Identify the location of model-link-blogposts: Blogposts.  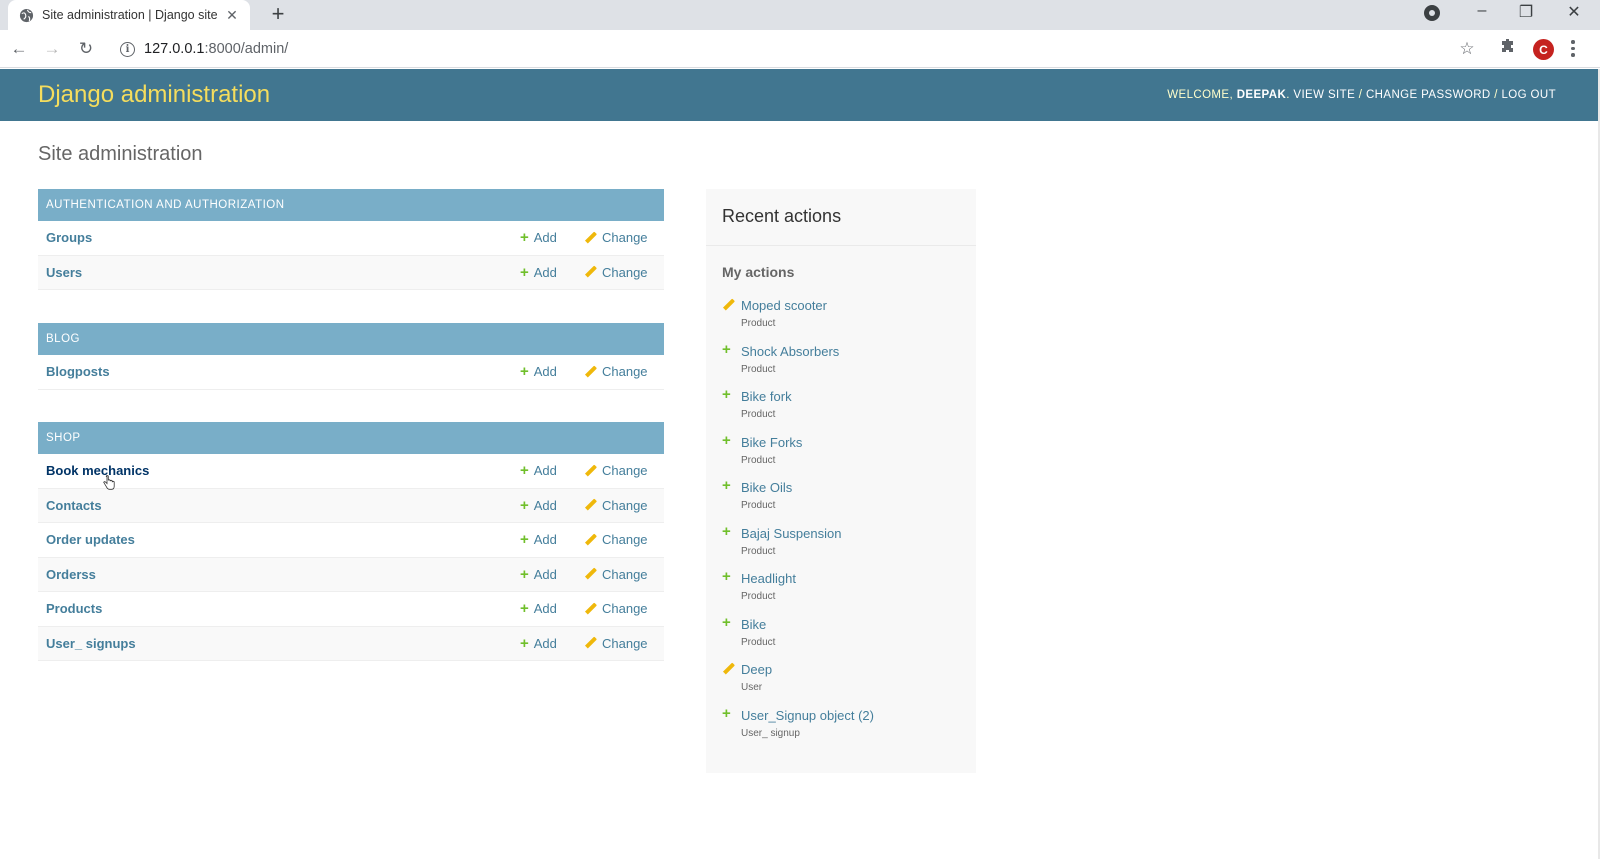
(78, 371).